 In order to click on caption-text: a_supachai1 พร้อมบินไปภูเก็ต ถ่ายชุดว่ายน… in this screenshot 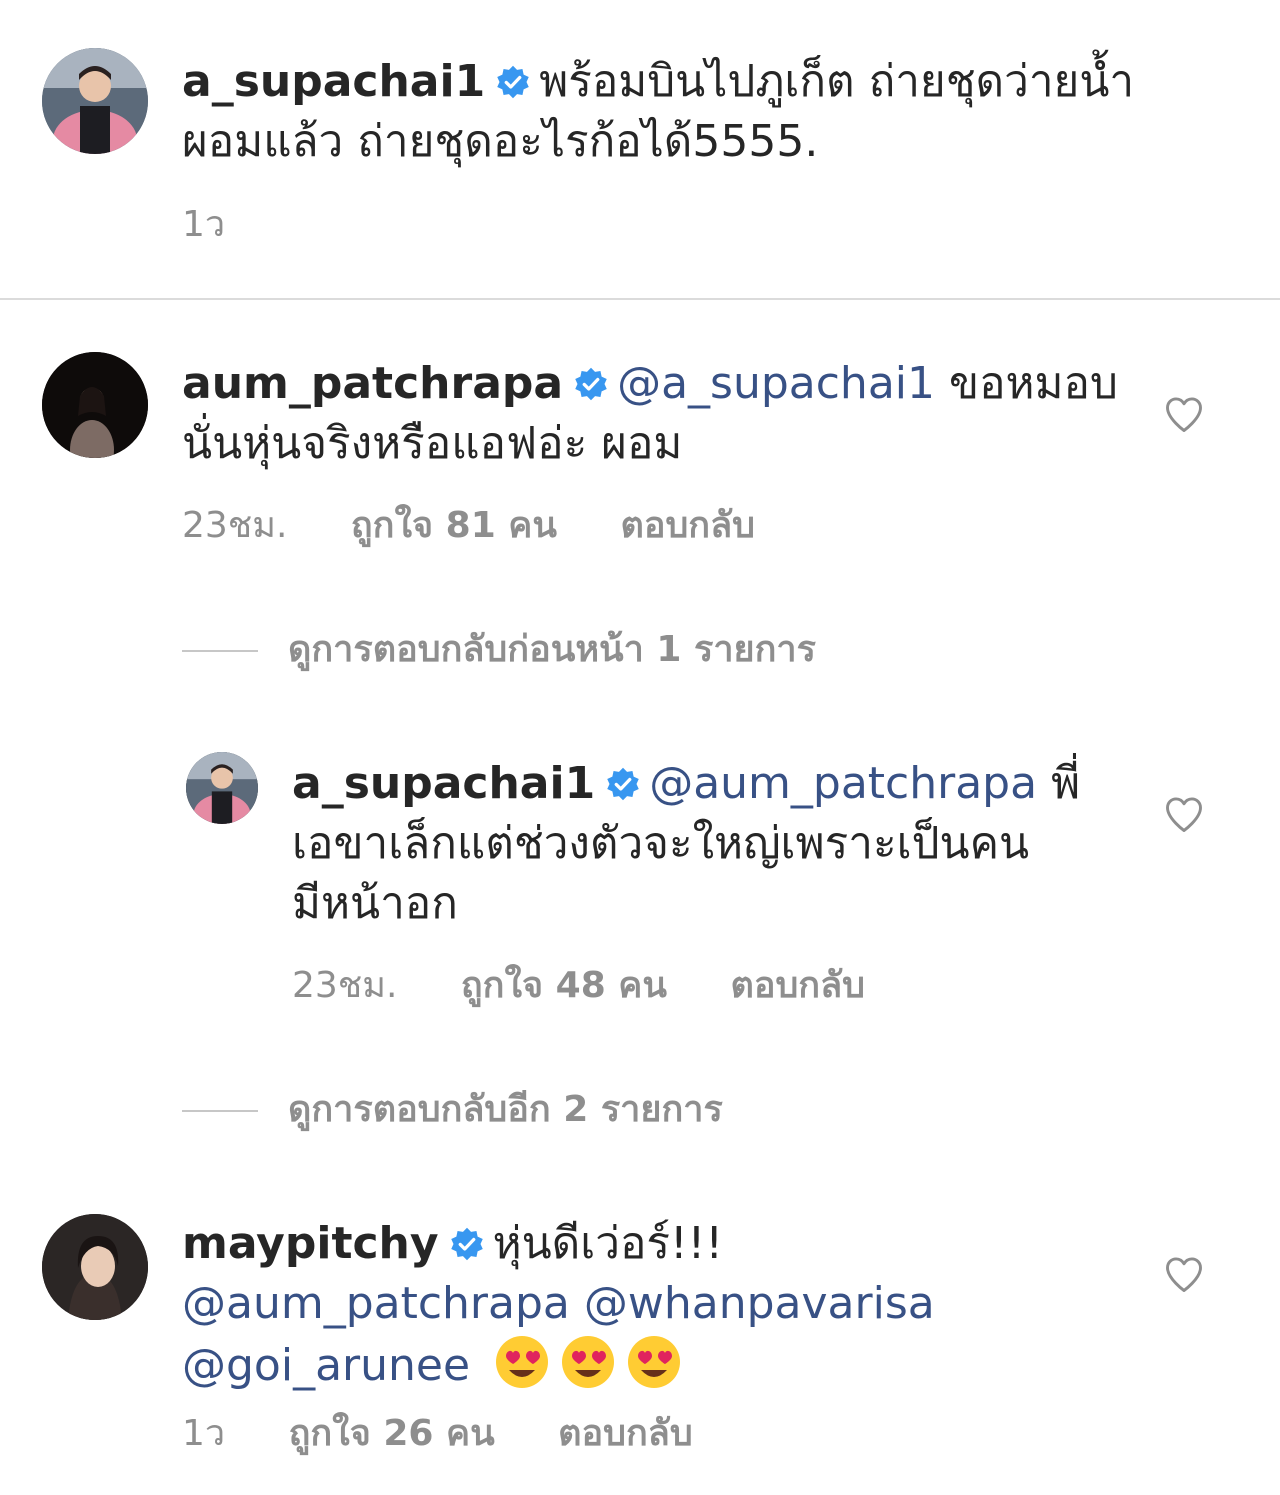, I will do `click(682, 112)`.